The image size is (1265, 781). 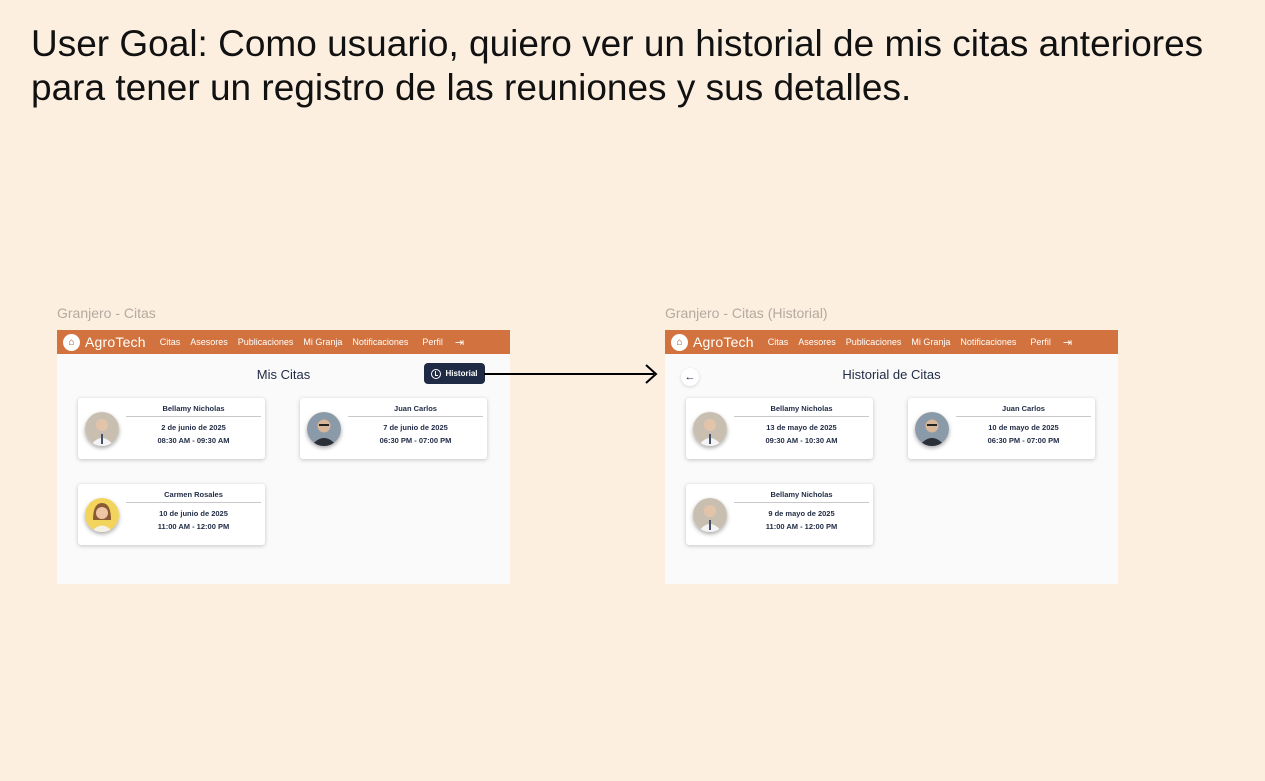 I want to click on historial-button: Historial, so click(x=454, y=373).